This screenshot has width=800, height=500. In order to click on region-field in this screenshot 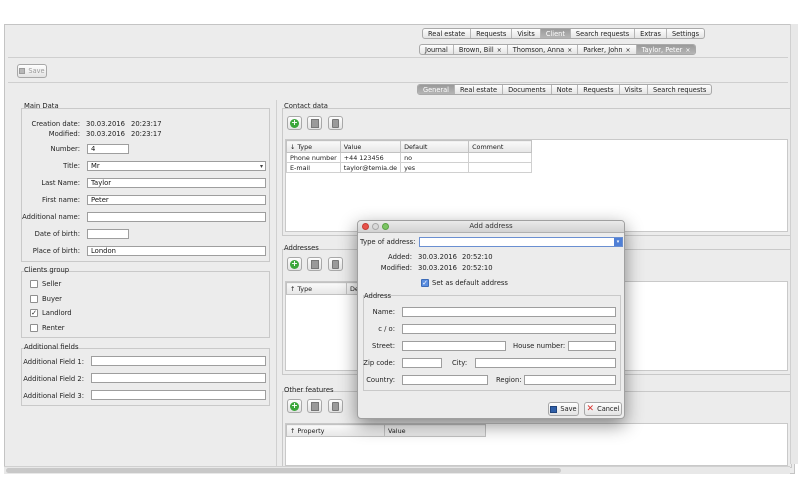, I will do `click(570, 380)`.